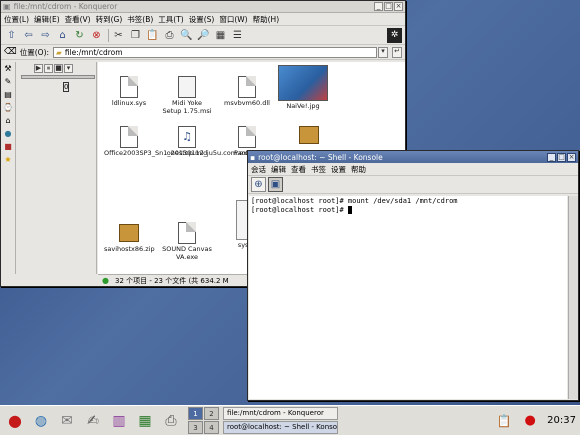 This screenshot has height=435, width=580. I want to click on pager-desktop-1: 1, so click(195, 413).